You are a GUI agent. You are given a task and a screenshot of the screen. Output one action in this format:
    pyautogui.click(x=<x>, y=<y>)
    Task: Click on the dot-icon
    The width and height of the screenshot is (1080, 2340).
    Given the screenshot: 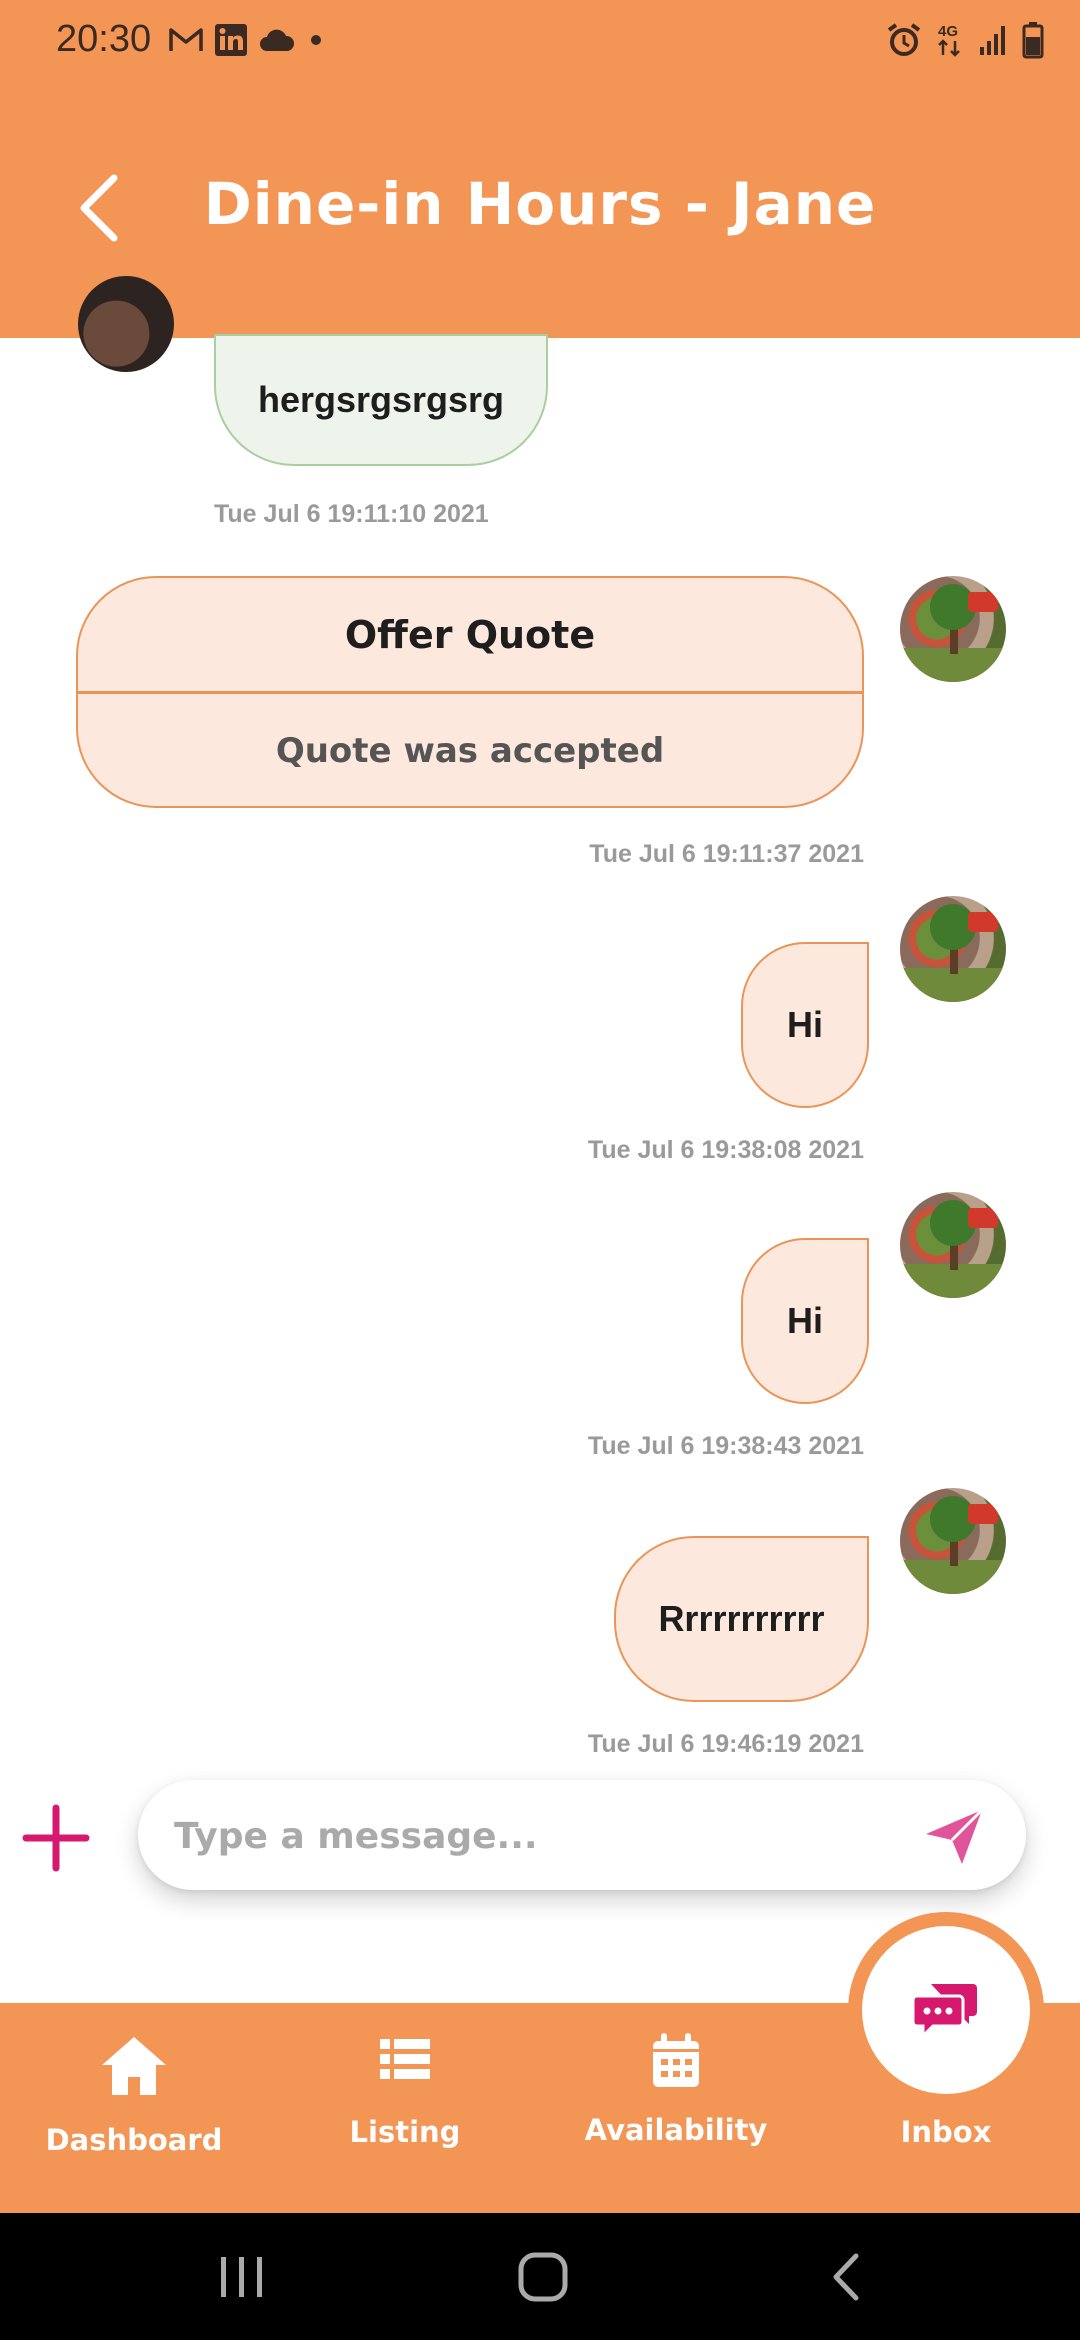 What is the action you would take?
    pyautogui.click(x=316, y=40)
    